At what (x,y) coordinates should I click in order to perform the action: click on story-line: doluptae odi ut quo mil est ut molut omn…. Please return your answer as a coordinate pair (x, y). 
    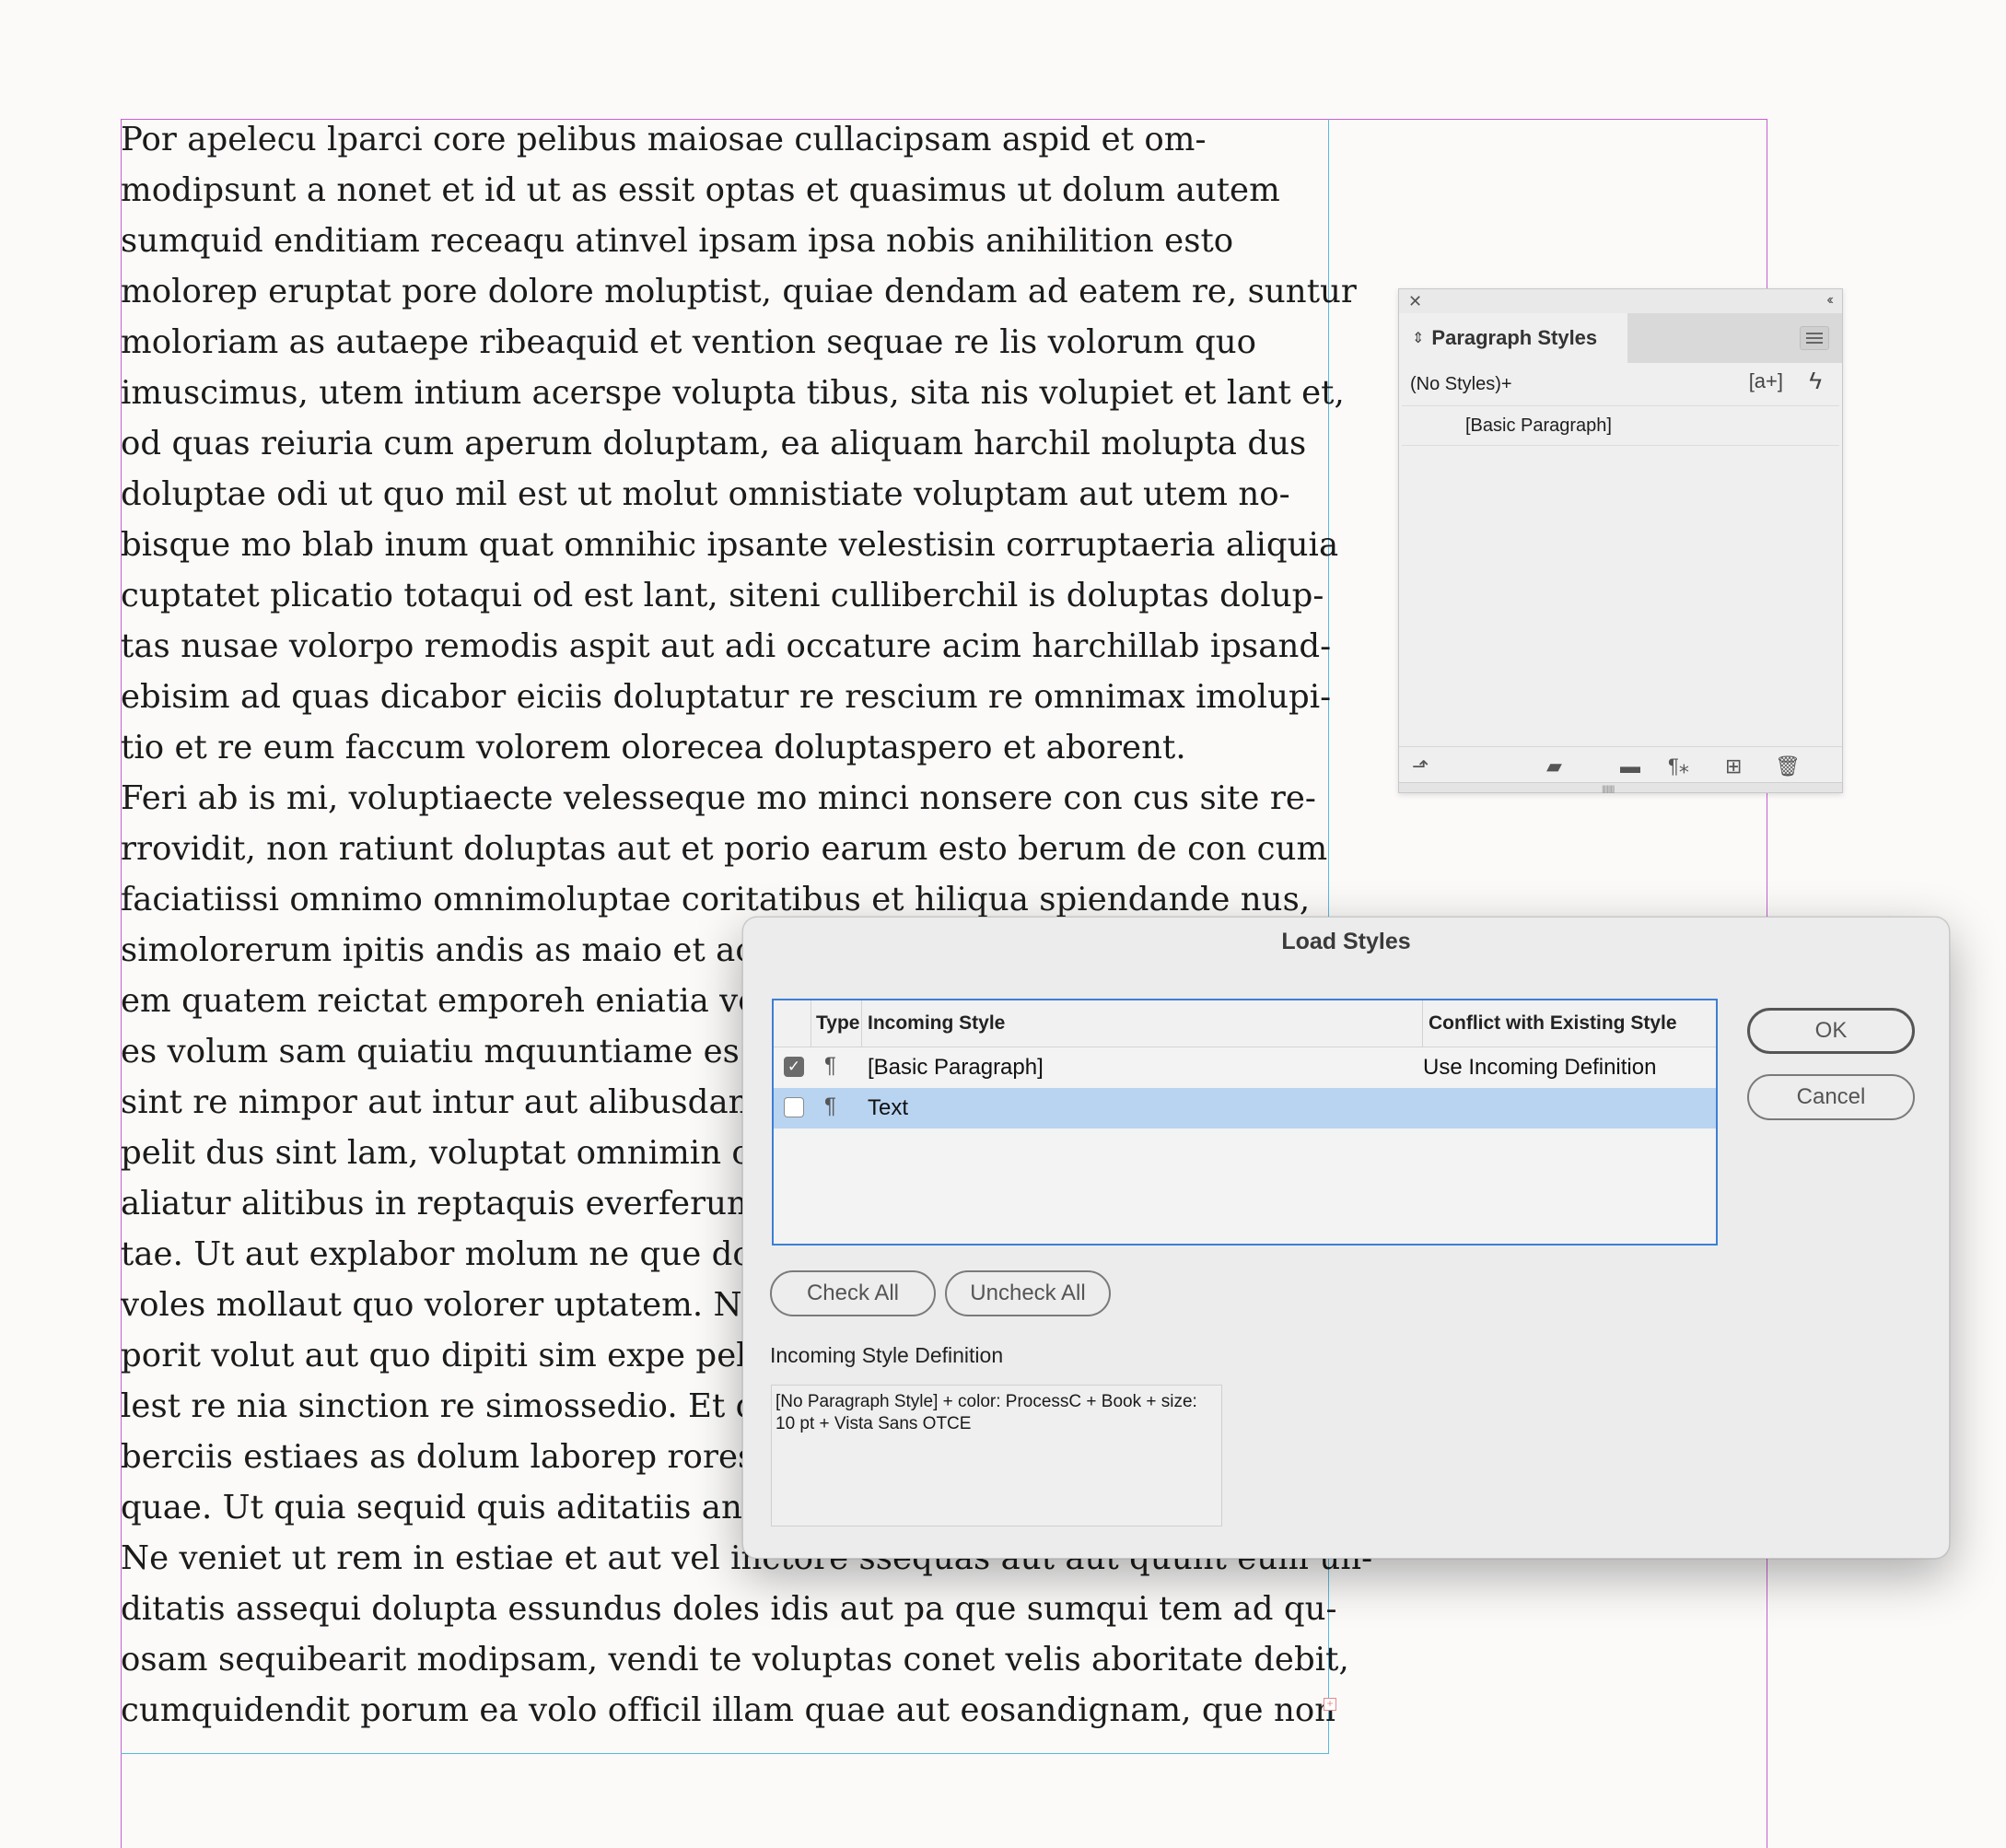
    Looking at the image, I should click on (705, 494).